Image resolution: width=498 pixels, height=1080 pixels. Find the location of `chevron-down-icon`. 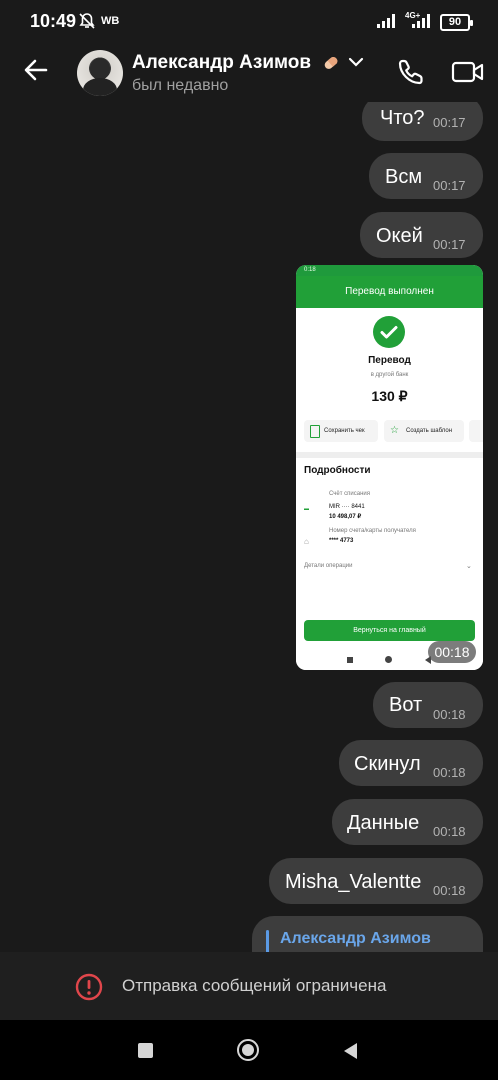

chevron-down-icon is located at coordinates (356, 64).